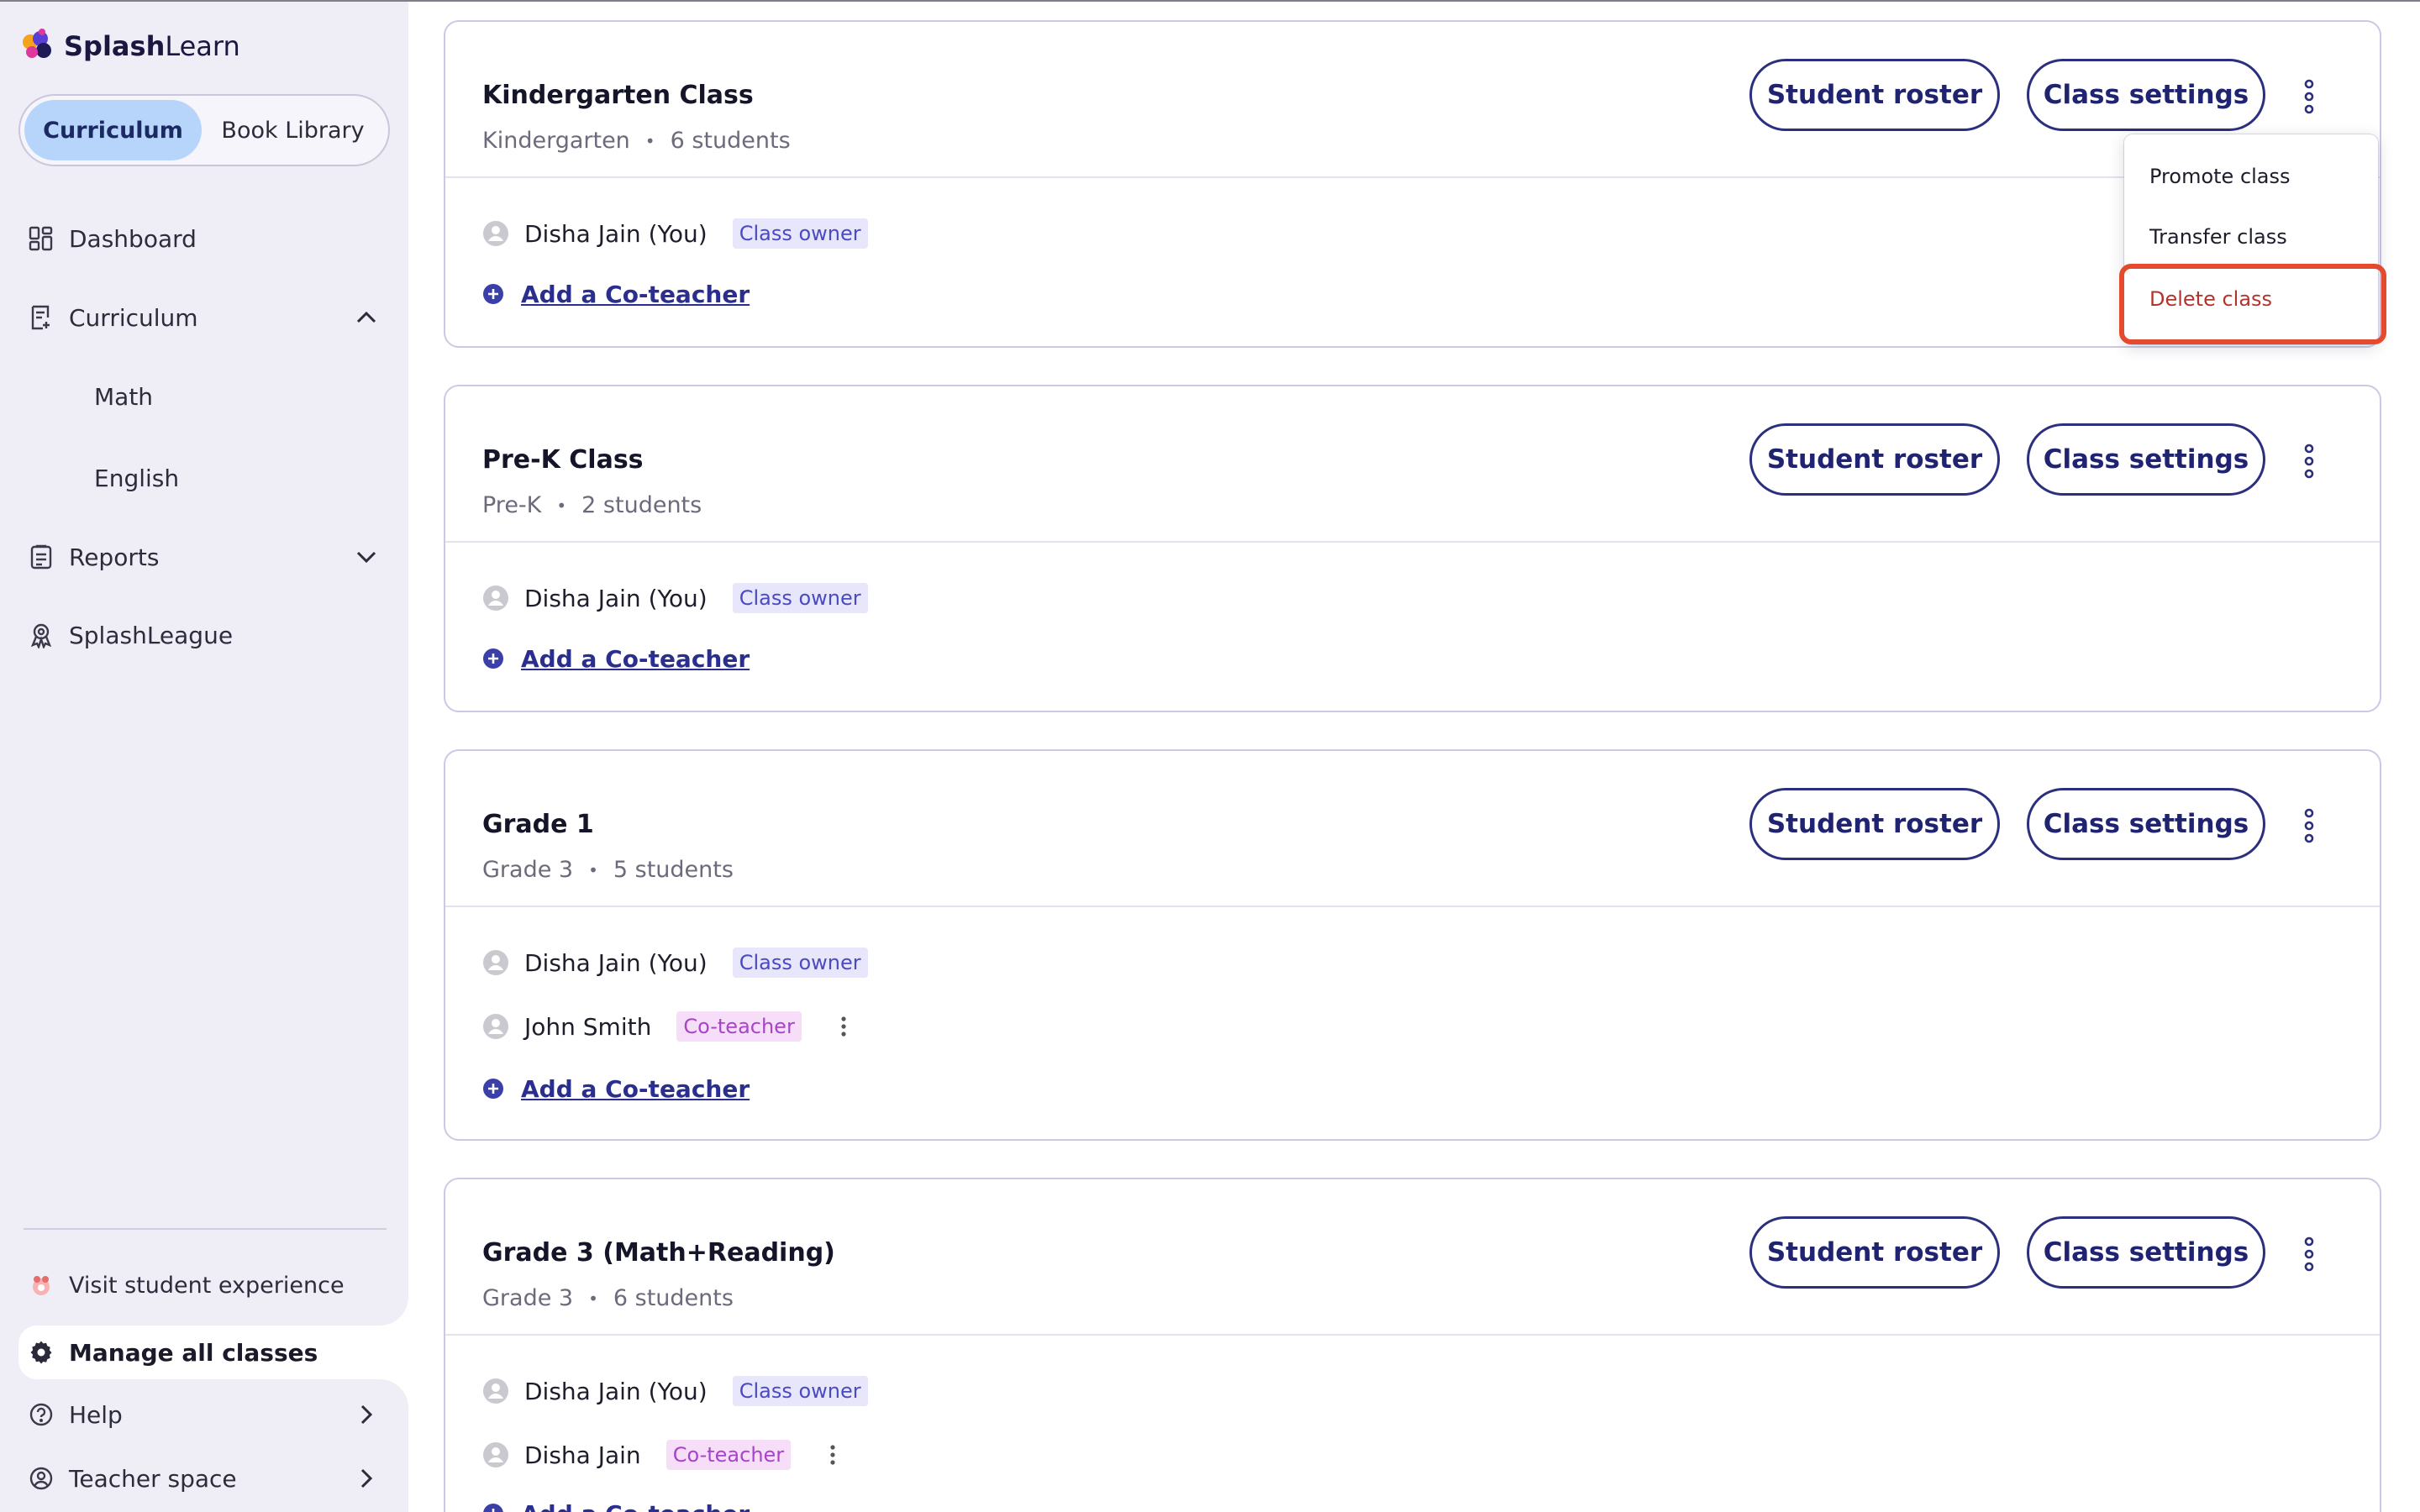 The height and width of the screenshot is (1512, 2420). I want to click on sidebar-item-manage-classes: Manage all classes, so click(172, 1352).